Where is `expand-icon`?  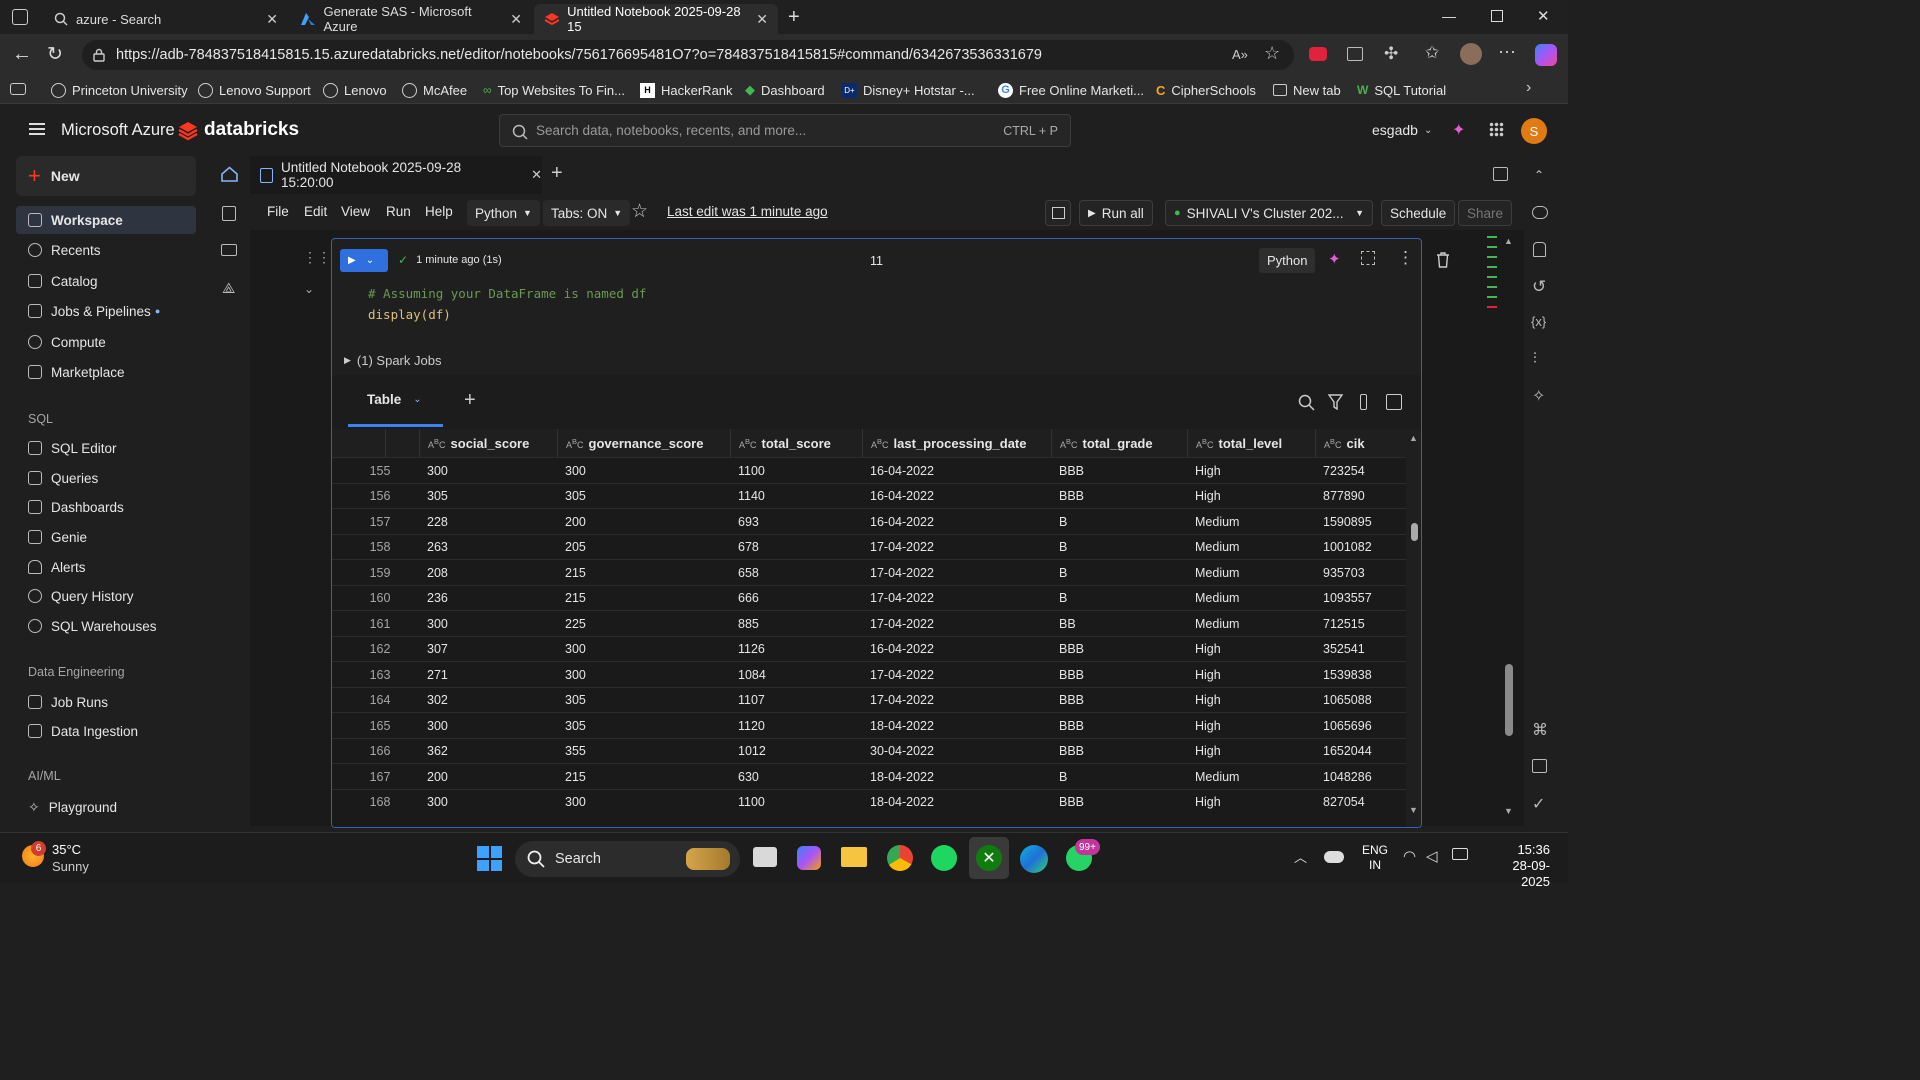
expand-icon is located at coordinates (1368, 258).